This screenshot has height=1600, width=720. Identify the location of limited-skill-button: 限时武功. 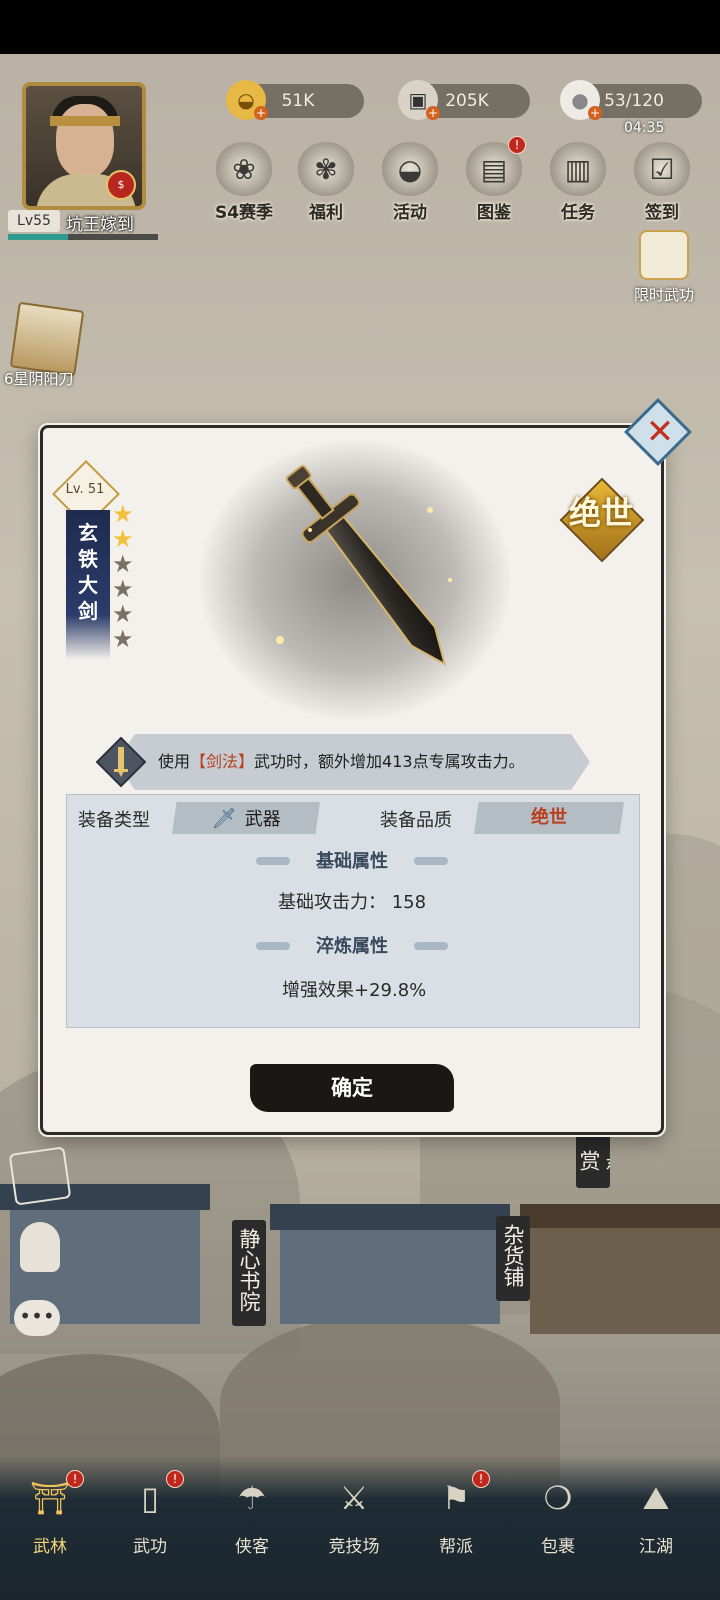
(664, 267).